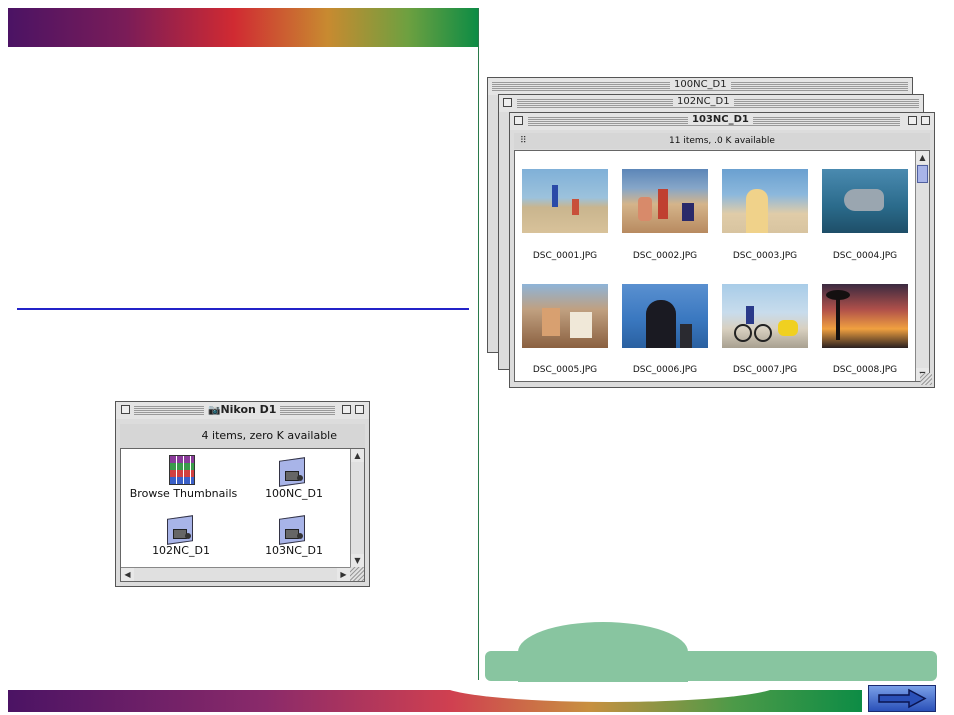 The image size is (954, 715). I want to click on icon-label: 103NC_D1, so click(294, 550).